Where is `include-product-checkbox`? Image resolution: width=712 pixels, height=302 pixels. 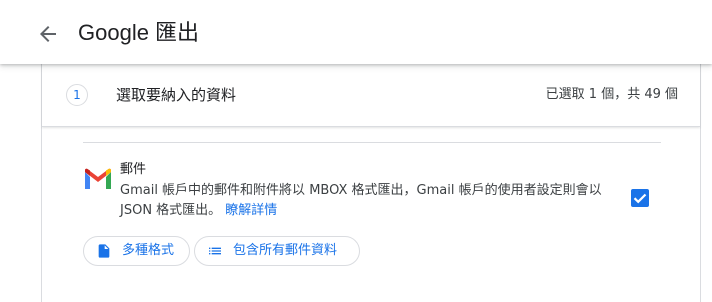
include-product-checkbox is located at coordinates (640, 198).